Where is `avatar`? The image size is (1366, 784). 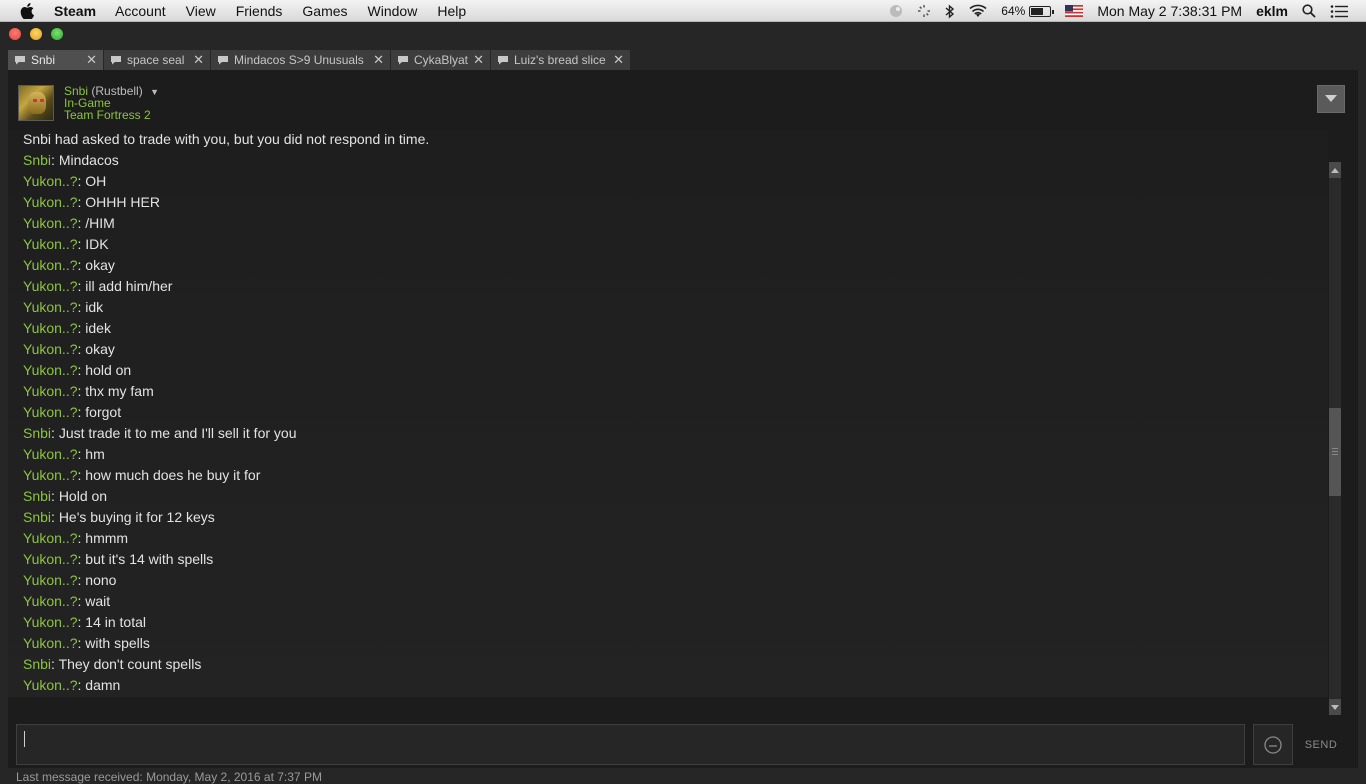
avatar is located at coordinates (36, 103).